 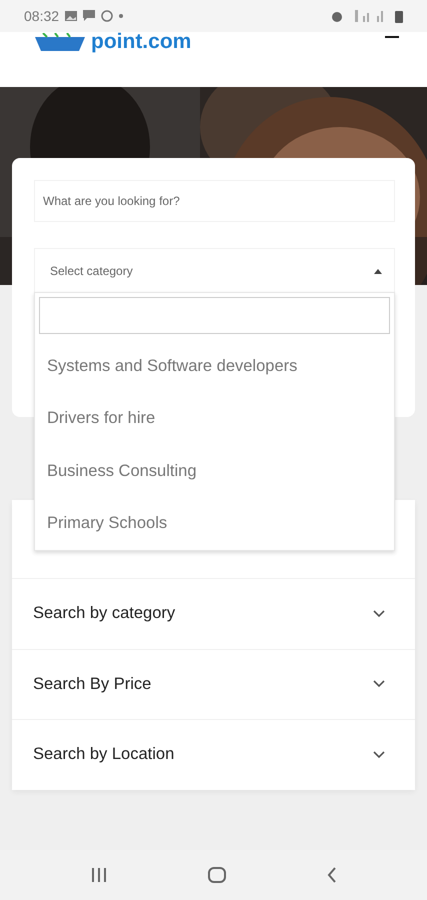 What do you see at coordinates (214, 418) in the screenshot?
I see `dropdown-option: Drivers for hire` at bounding box center [214, 418].